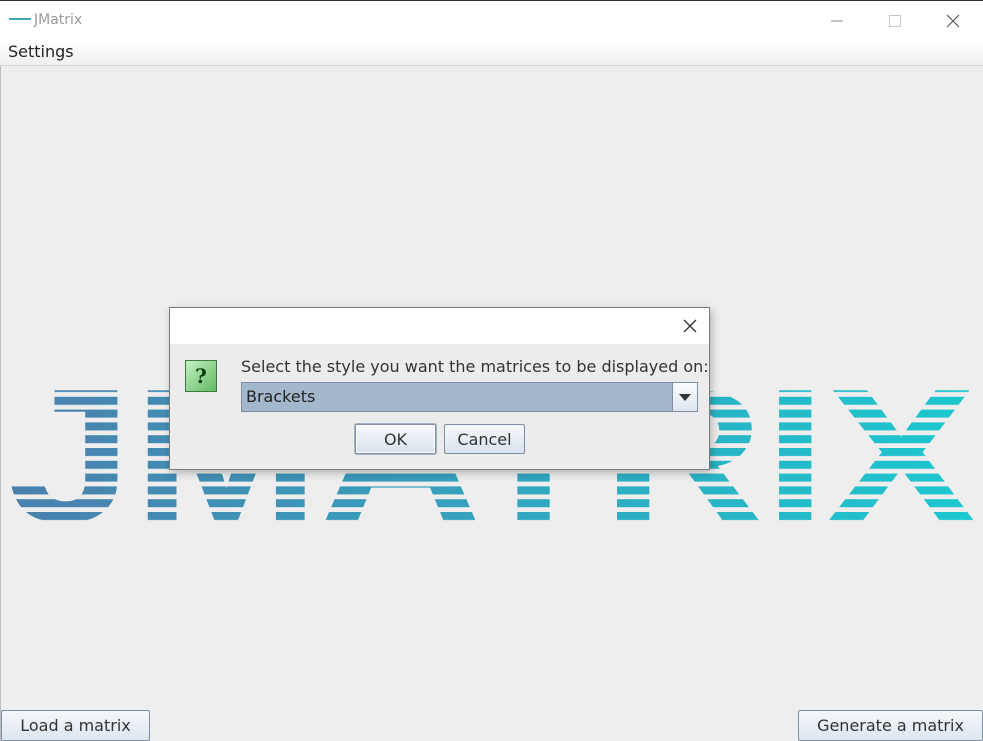  I want to click on maximize-icon, so click(895, 21).